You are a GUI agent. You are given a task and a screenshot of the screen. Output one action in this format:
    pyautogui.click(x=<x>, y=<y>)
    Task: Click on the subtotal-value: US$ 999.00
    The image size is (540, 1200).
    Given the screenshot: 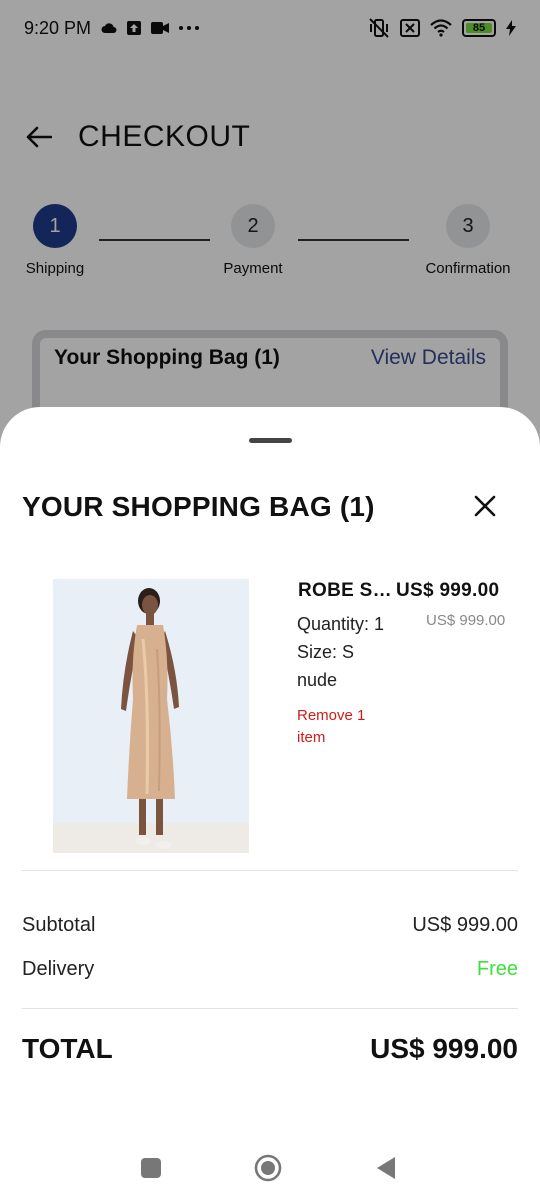 What is the action you would take?
    pyautogui.click(x=465, y=925)
    